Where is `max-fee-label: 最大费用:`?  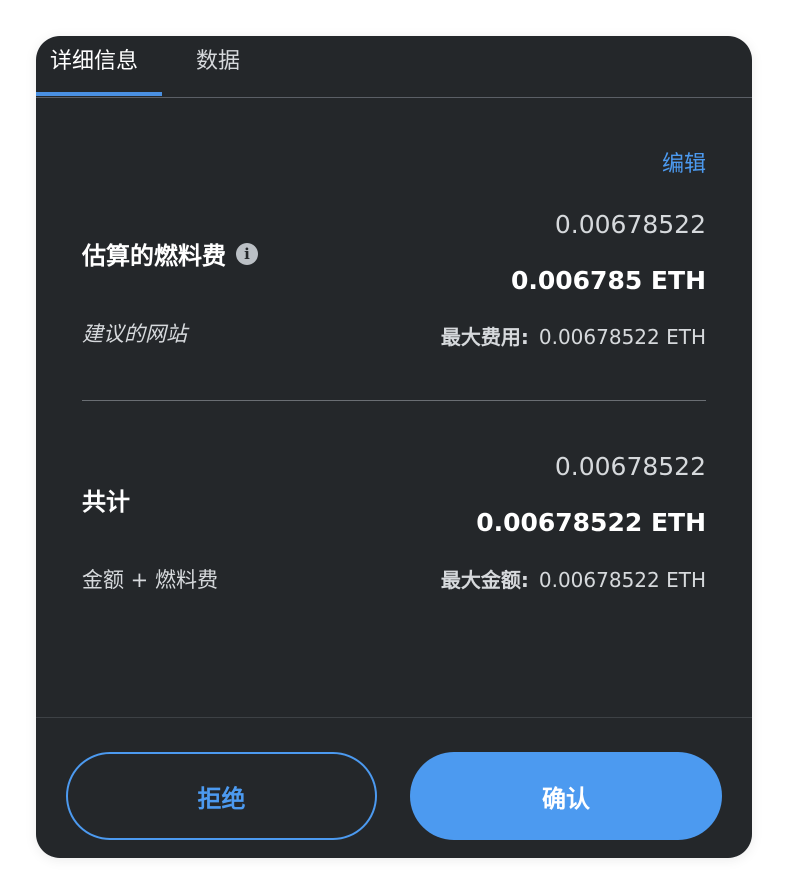
max-fee-label: 最大费用: is located at coordinates (484, 337).